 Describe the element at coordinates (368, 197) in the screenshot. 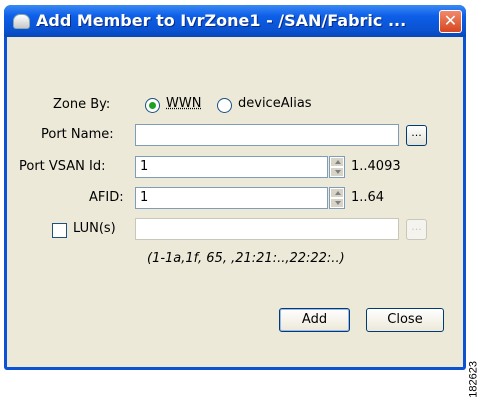

I see `afid-range: 1..64` at that location.